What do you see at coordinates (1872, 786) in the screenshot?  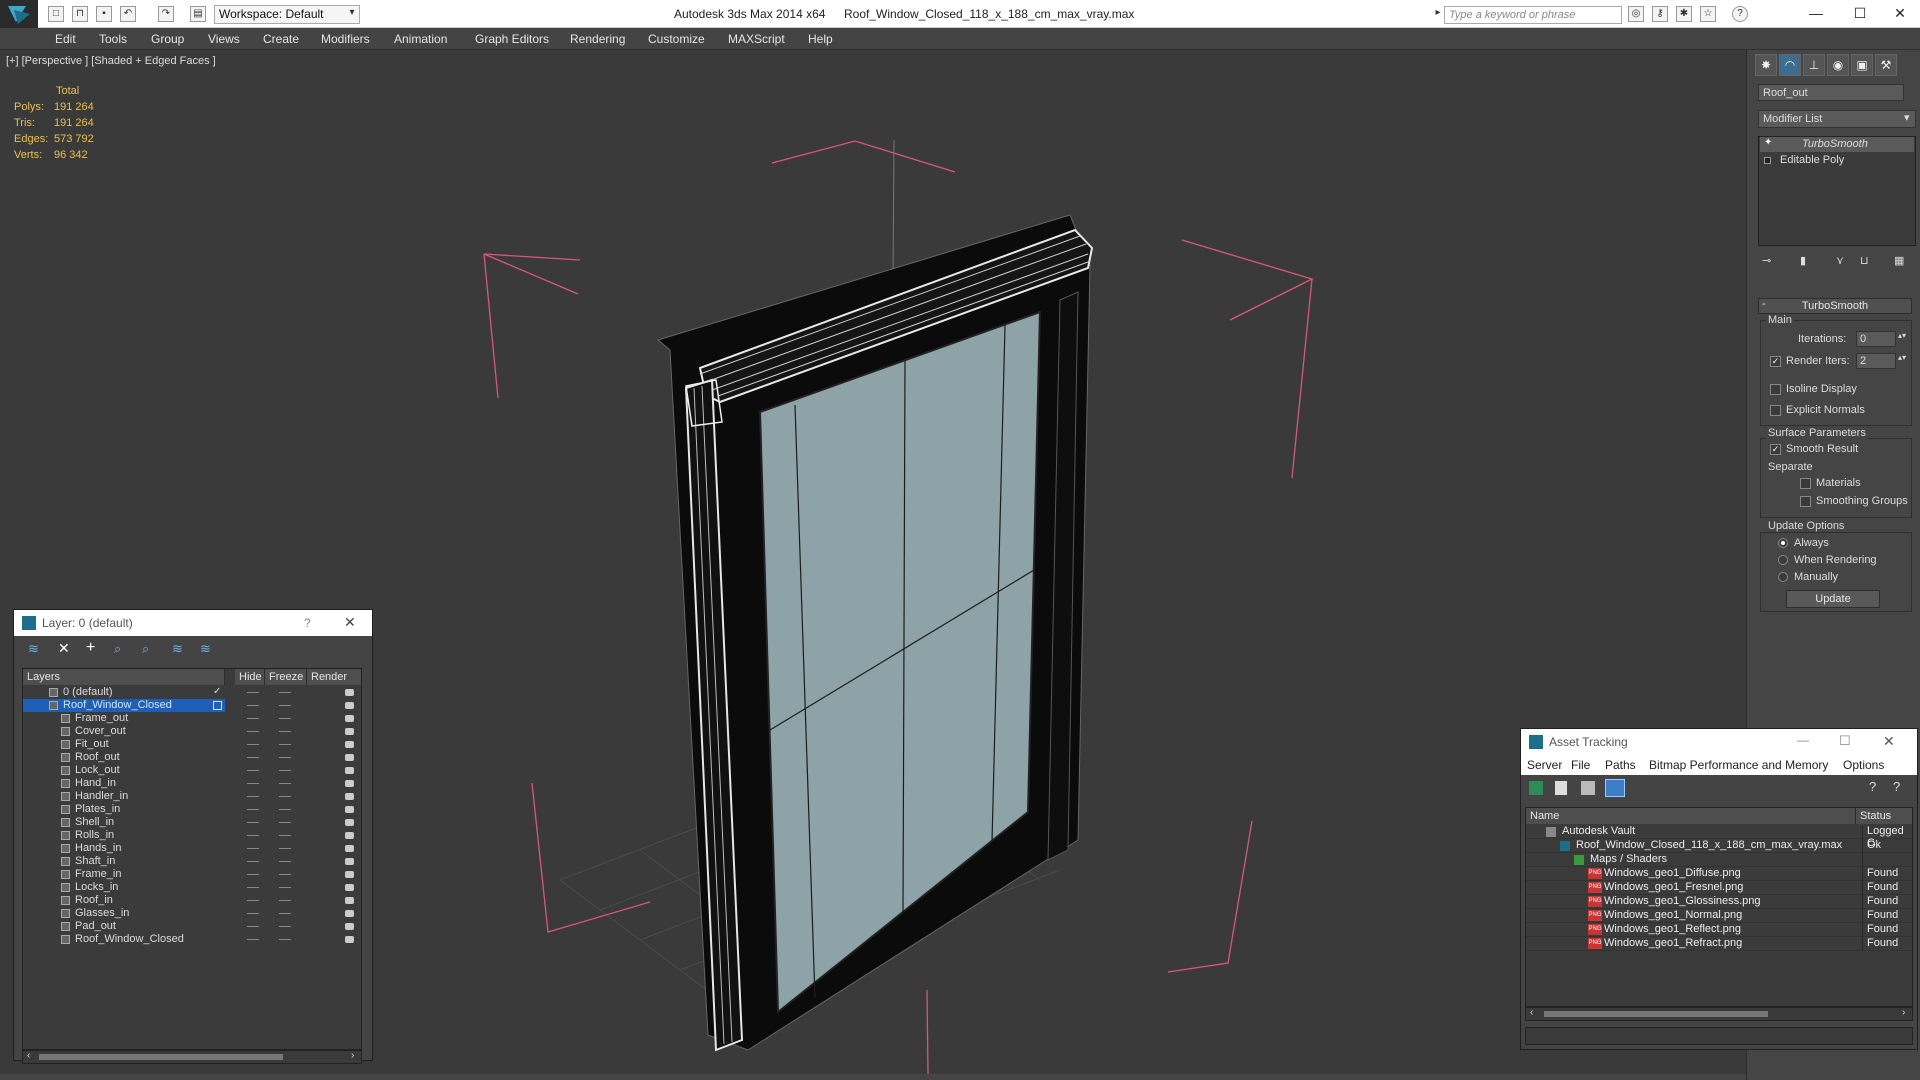 I see `help-icon: ?` at bounding box center [1872, 786].